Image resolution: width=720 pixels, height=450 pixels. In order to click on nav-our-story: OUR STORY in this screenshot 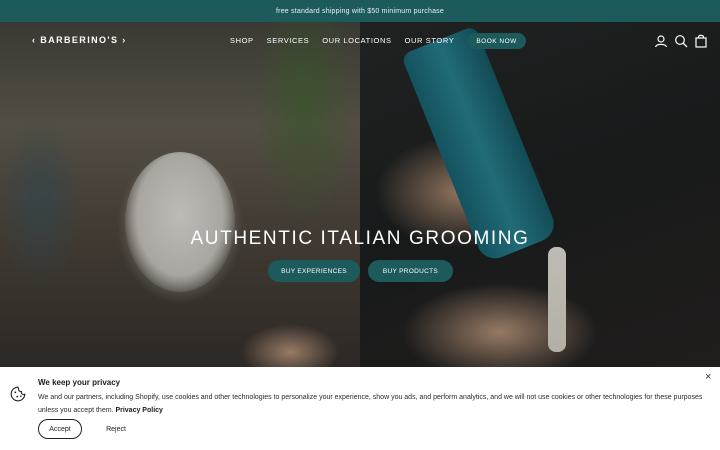, I will do `click(430, 41)`.